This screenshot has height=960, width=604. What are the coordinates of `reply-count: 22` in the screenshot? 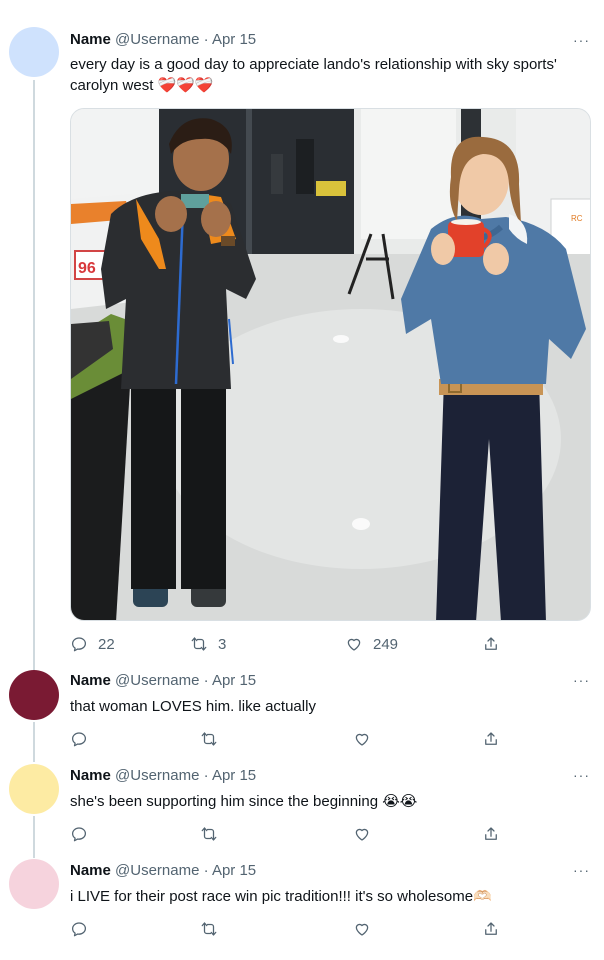 It's located at (106, 644).